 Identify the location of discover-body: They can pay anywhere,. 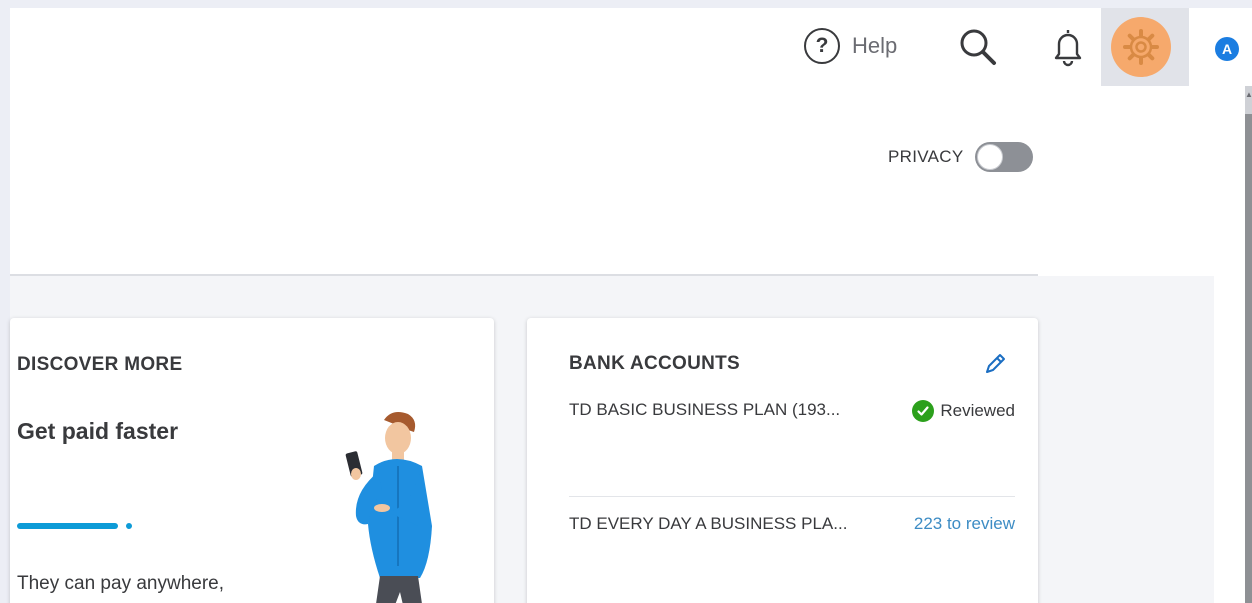
(121, 583).